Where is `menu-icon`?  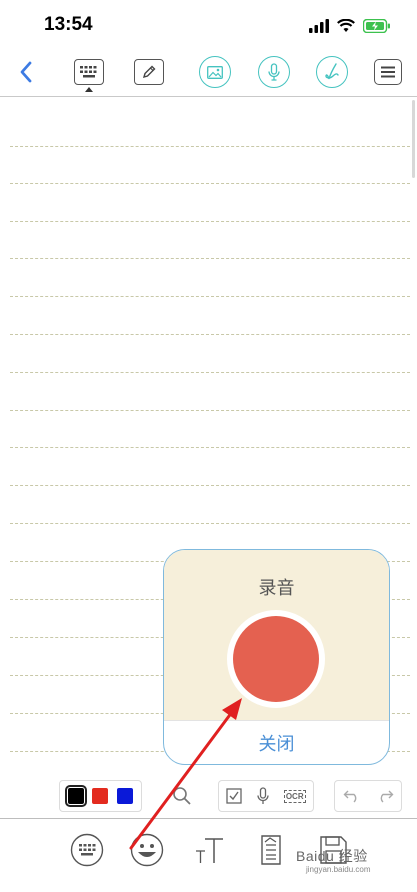 menu-icon is located at coordinates (388, 72).